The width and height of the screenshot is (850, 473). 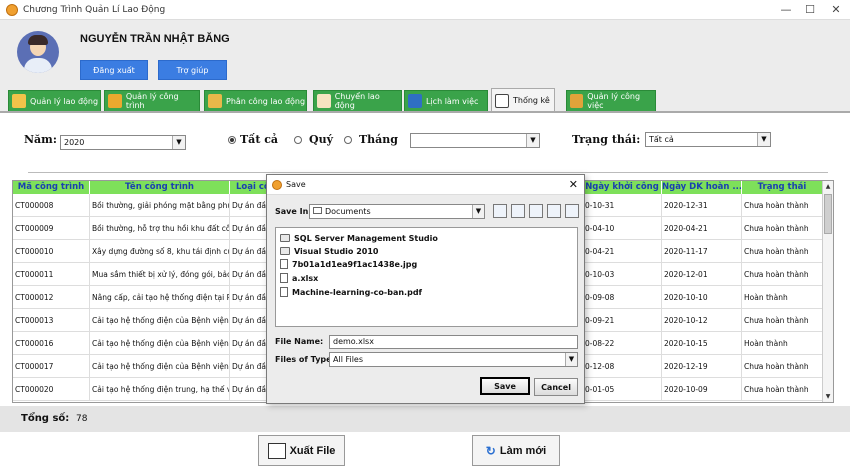 I want to click on table-cell: 0-04-21, so click(x=622, y=251).